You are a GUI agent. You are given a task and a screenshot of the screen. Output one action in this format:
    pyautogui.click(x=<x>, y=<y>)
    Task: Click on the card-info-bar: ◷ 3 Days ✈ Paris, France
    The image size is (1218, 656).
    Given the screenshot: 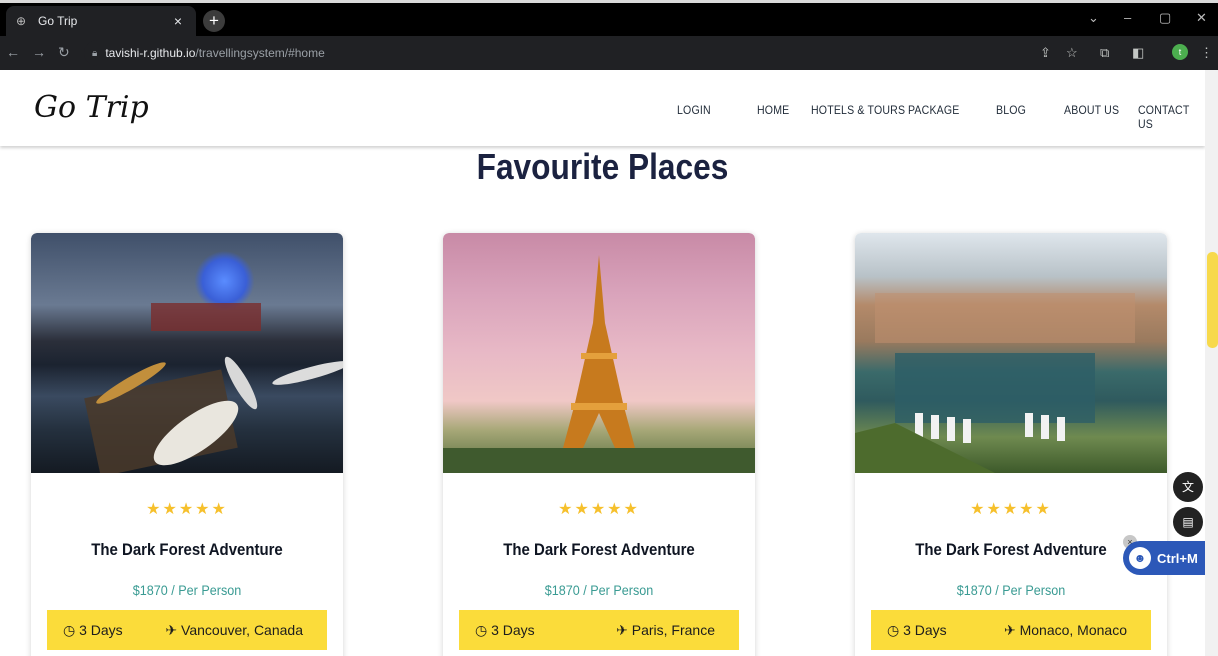 What is the action you would take?
    pyautogui.click(x=599, y=630)
    